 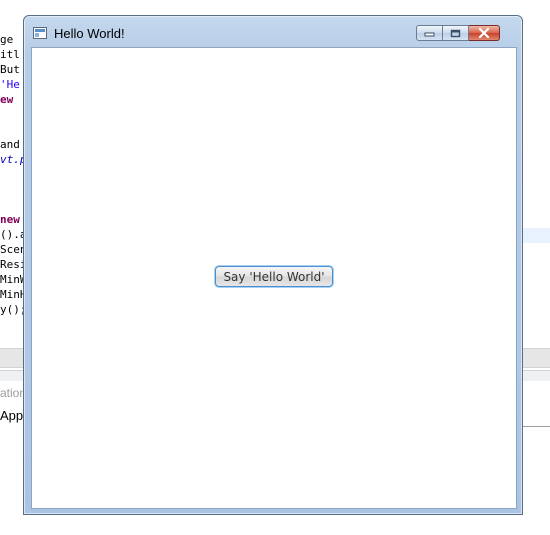 What do you see at coordinates (10, 219) in the screenshot?
I see `background-code-line: new` at bounding box center [10, 219].